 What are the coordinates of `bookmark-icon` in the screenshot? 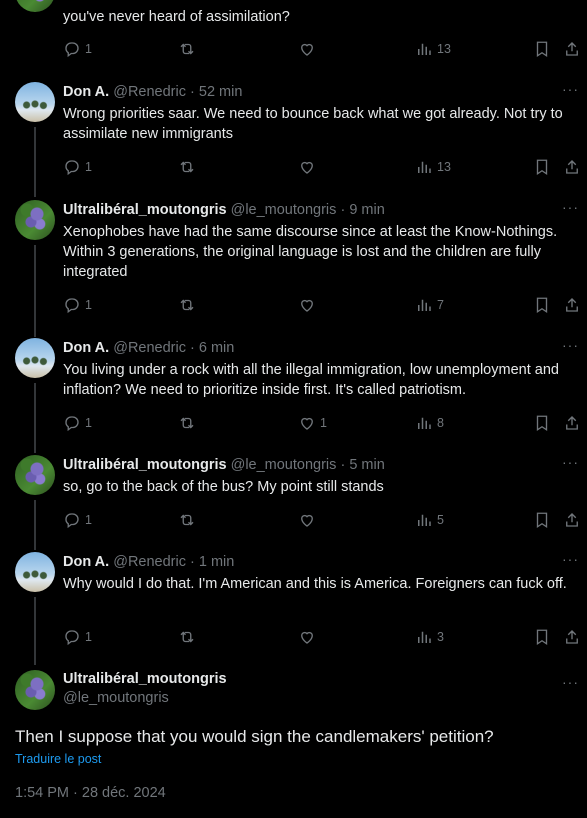 It's located at (542, 520).